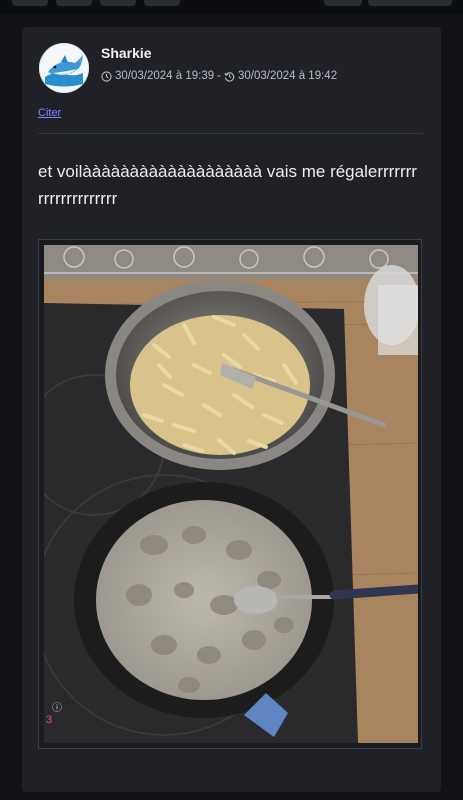  I want to click on history-icon, so click(229, 76).